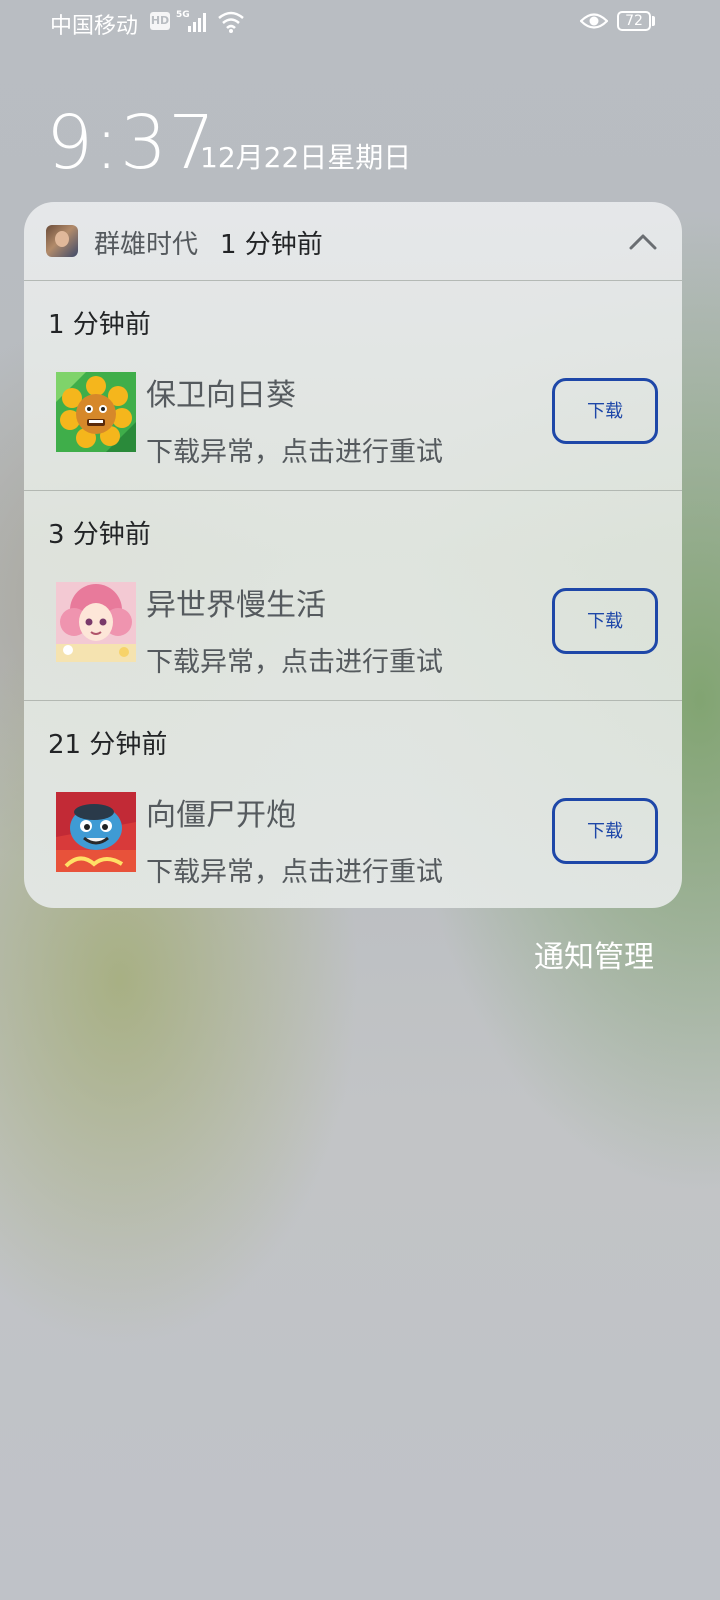  I want to click on notification-time: 21 分钟前, so click(108, 745).